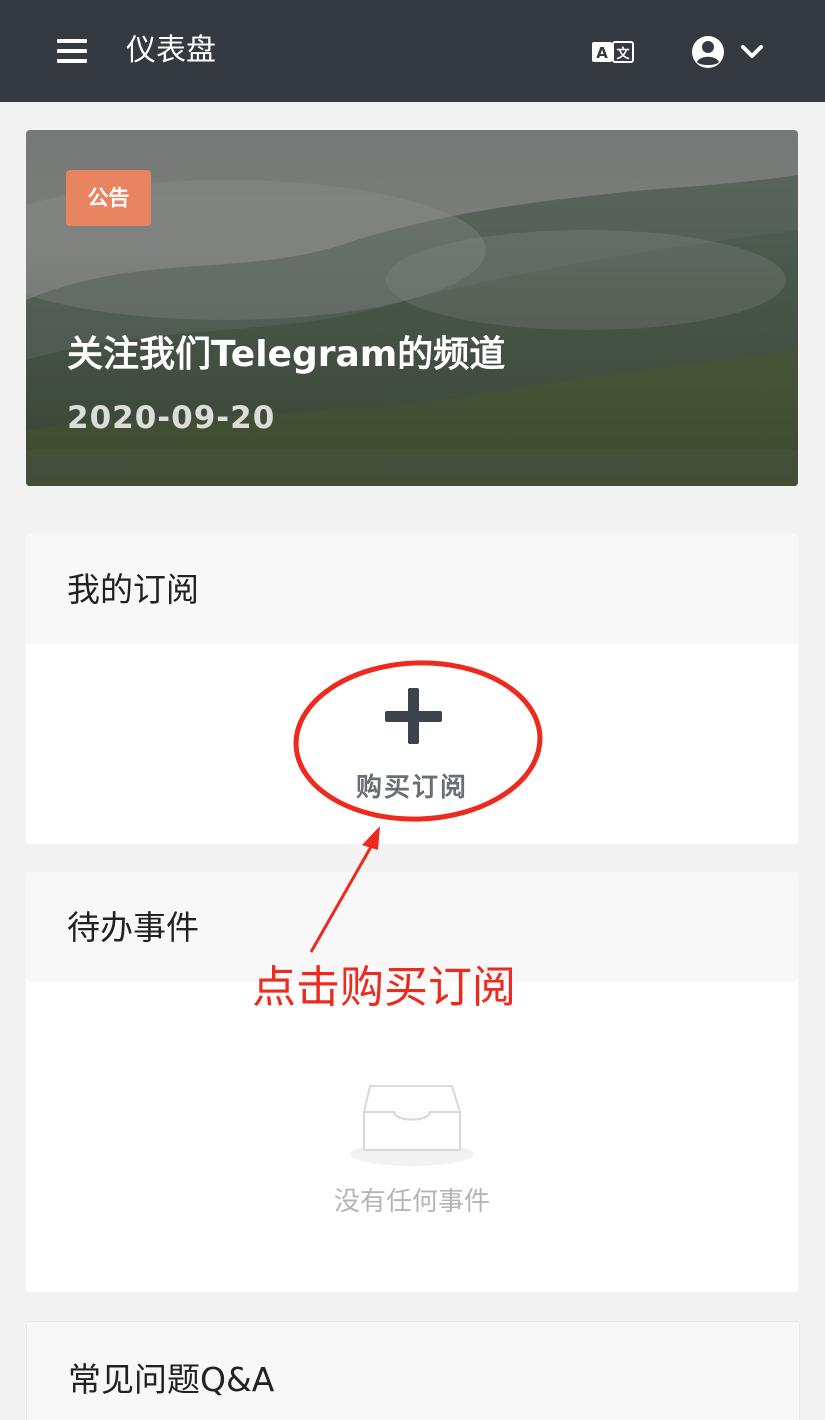  I want to click on faq-card: 常见问题Q&A, so click(413, 1370).